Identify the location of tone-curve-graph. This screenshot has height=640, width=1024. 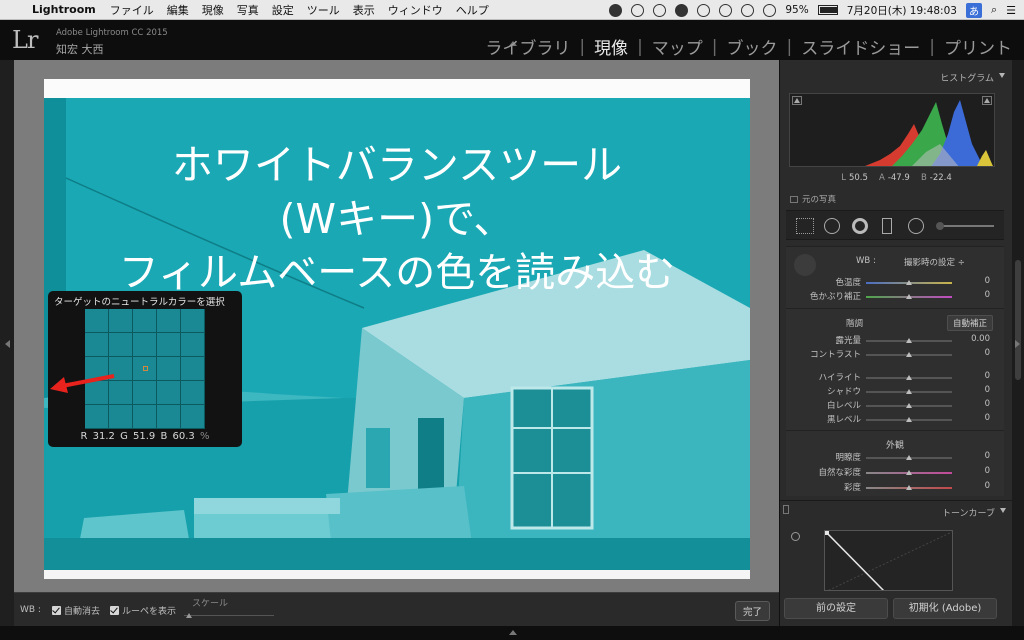
(888, 560).